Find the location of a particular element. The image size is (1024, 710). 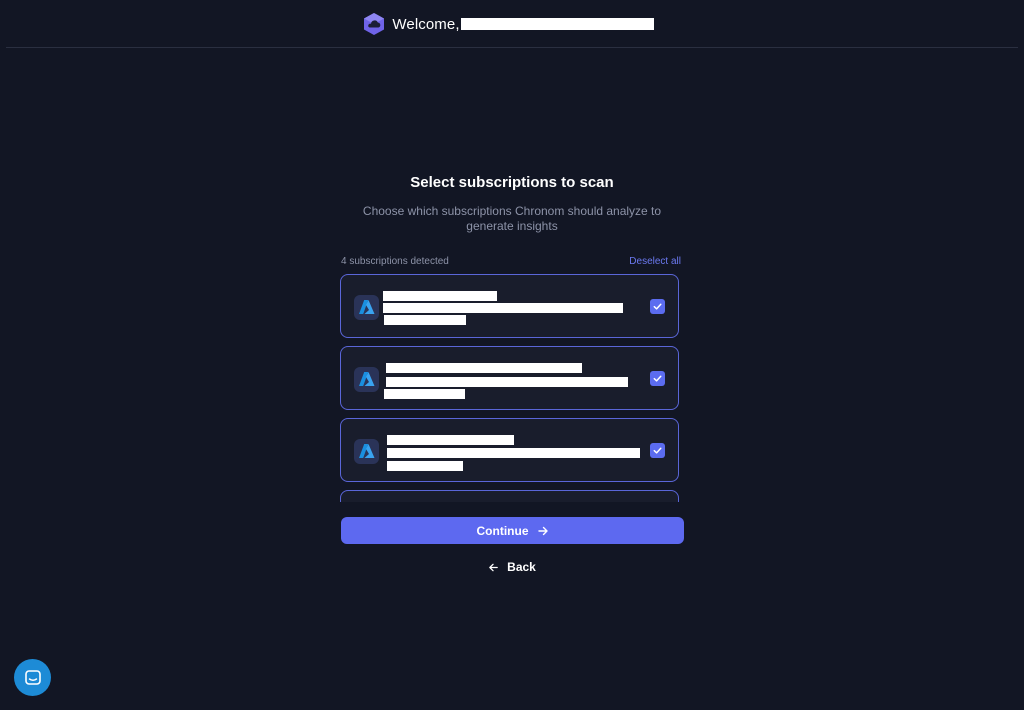

chat-icon is located at coordinates (32, 677).